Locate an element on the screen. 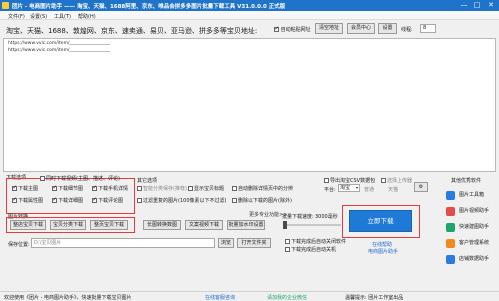  speed-slider-track is located at coordinates (313, 225).